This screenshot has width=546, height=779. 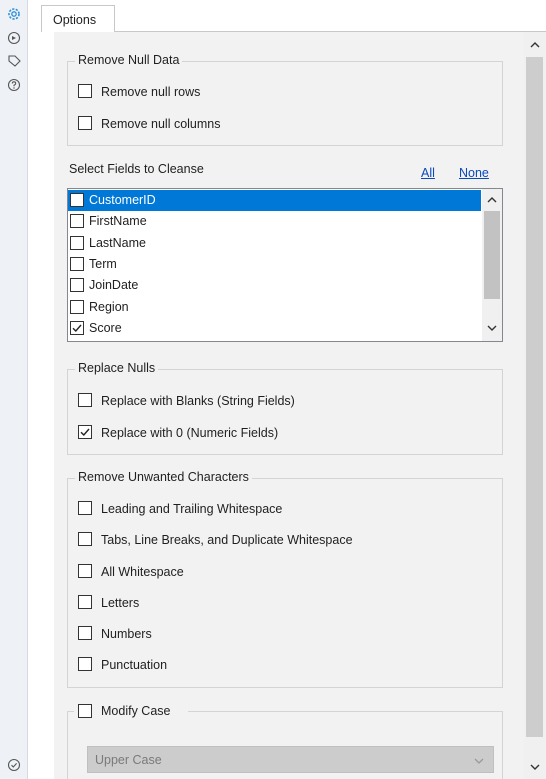 What do you see at coordinates (161, 124) in the screenshot?
I see `remove-null-columns-label: Remove null columns` at bounding box center [161, 124].